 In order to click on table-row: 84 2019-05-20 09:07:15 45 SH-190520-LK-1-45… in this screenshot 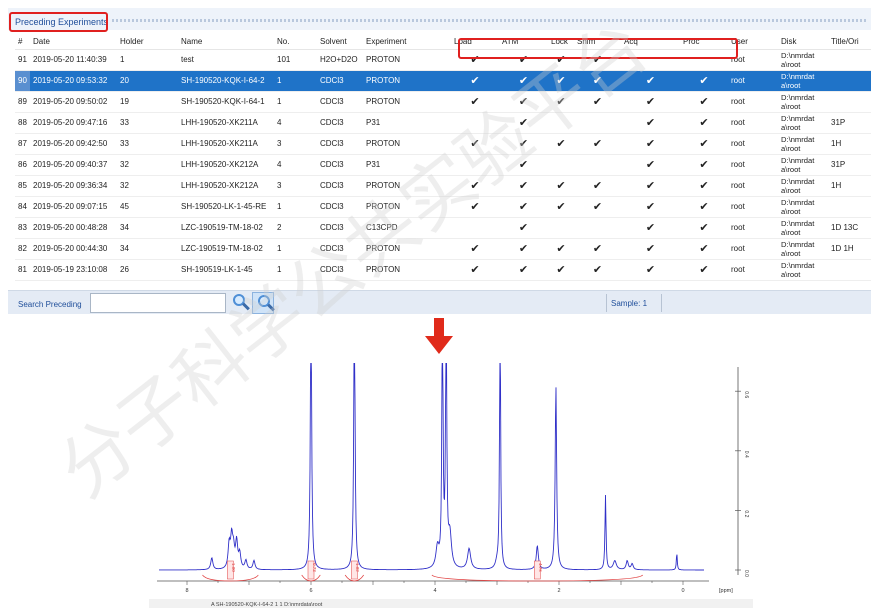, I will do `click(443, 207)`.